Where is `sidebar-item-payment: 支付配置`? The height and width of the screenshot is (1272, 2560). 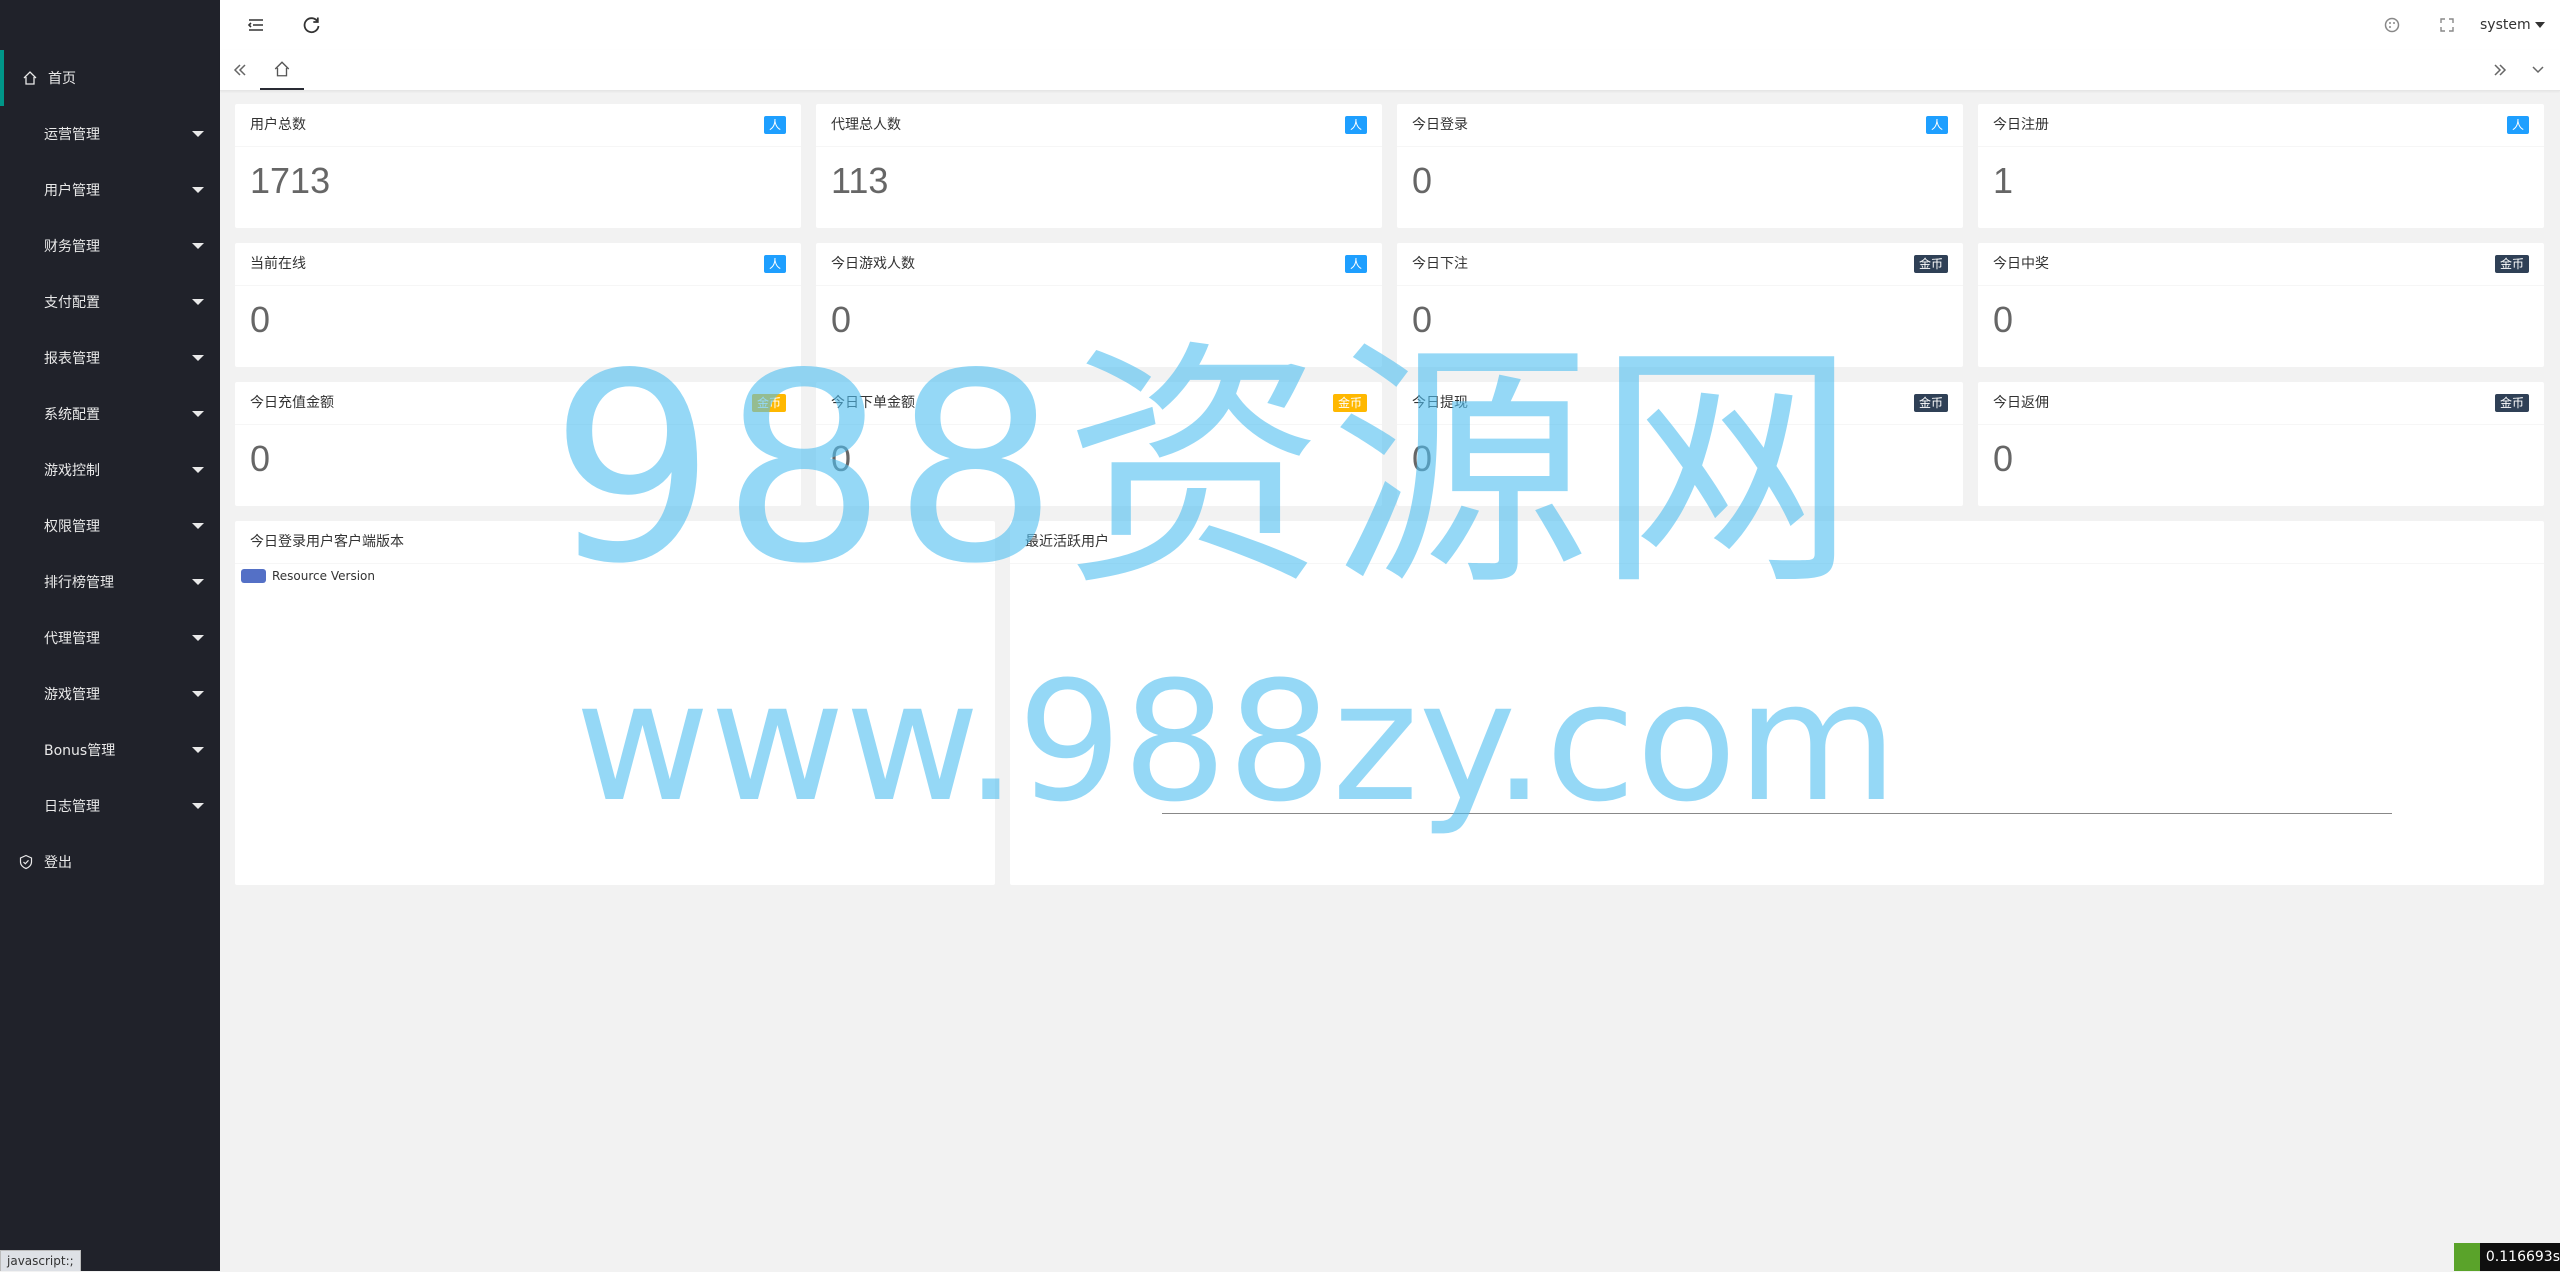 sidebar-item-payment: 支付配置 is located at coordinates (110, 302).